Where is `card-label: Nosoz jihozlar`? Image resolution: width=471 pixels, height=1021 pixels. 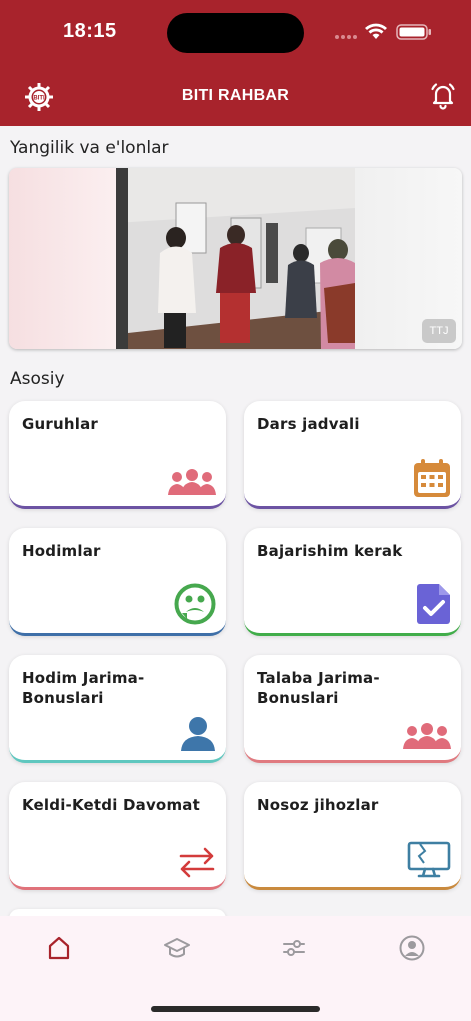
card-label: Nosoz jihozlar is located at coordinates (318, 805).